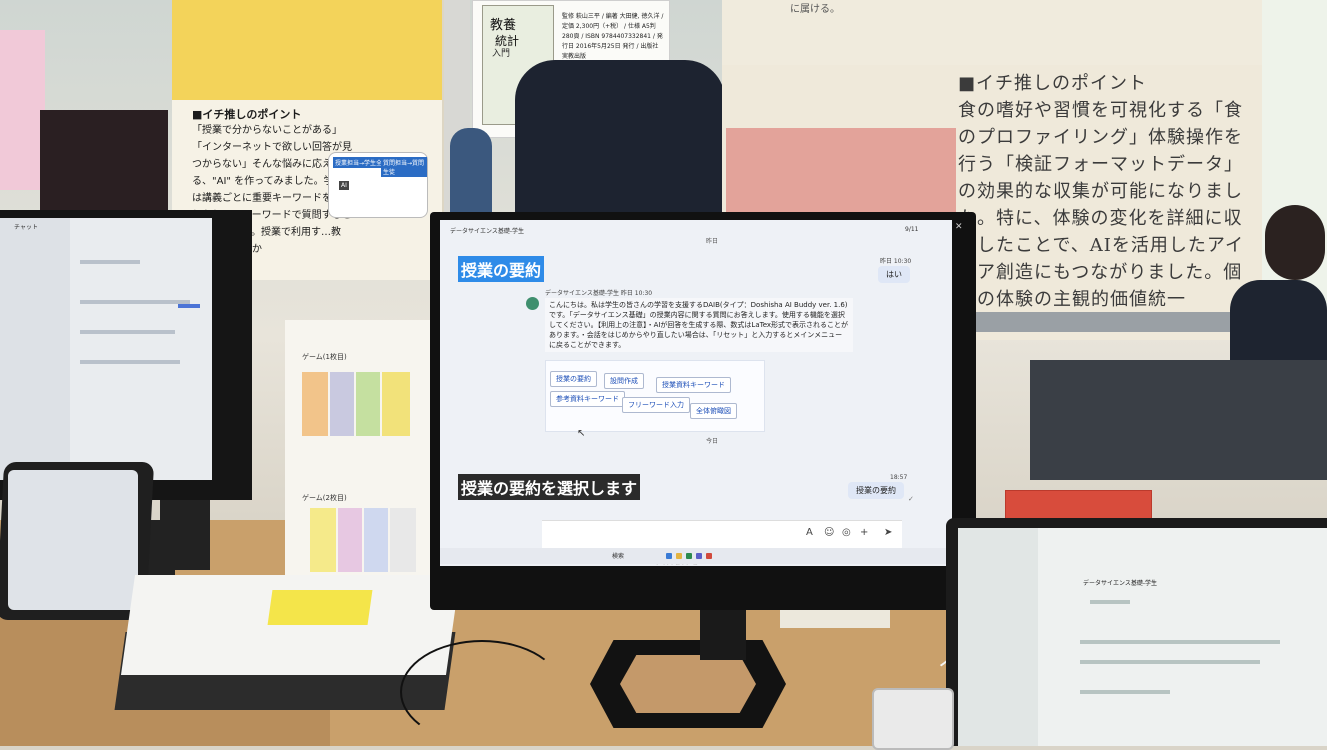  I want to click on book-title-main: 教養, so click(503, 25).